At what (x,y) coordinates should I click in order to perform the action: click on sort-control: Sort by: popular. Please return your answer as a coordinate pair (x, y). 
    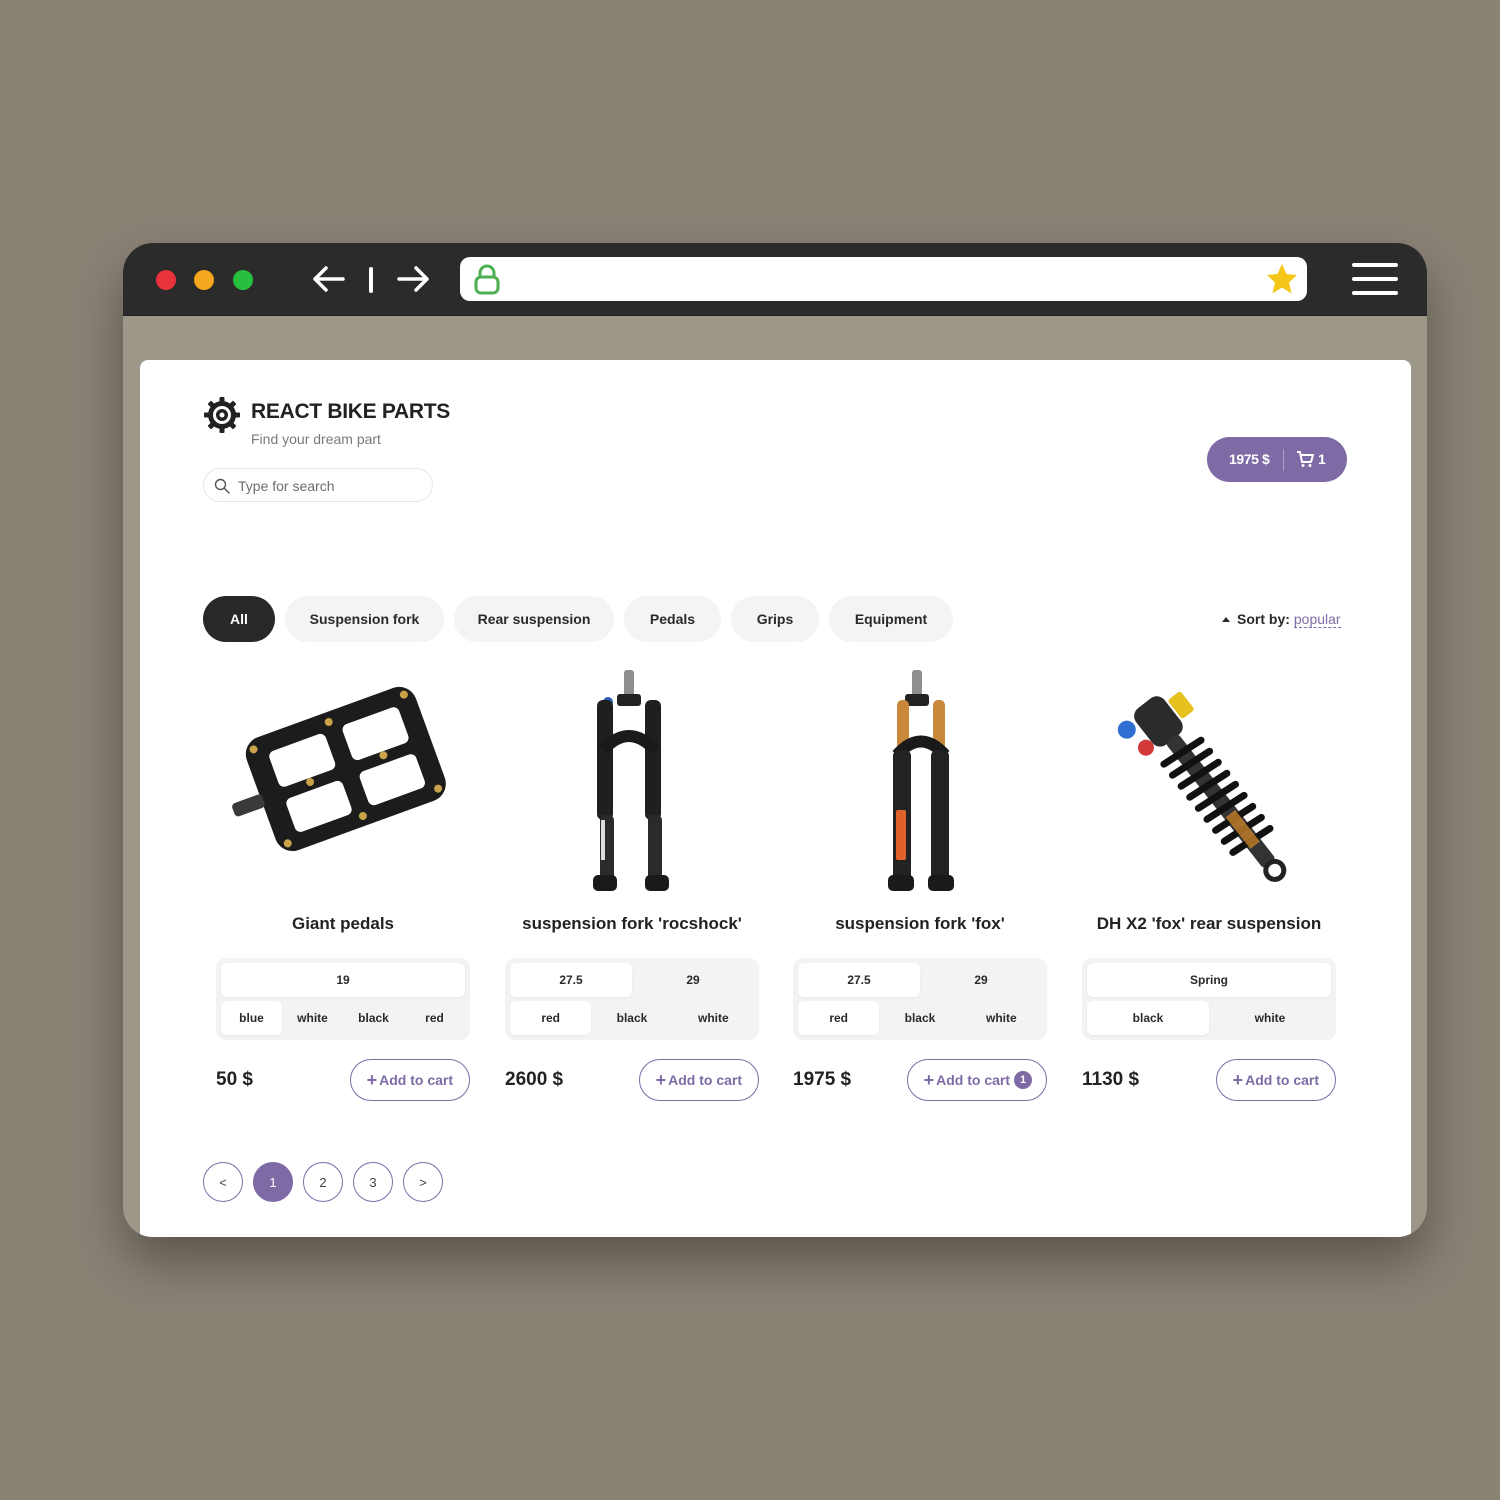
    Looking at the image, I should click on (1281, 619).